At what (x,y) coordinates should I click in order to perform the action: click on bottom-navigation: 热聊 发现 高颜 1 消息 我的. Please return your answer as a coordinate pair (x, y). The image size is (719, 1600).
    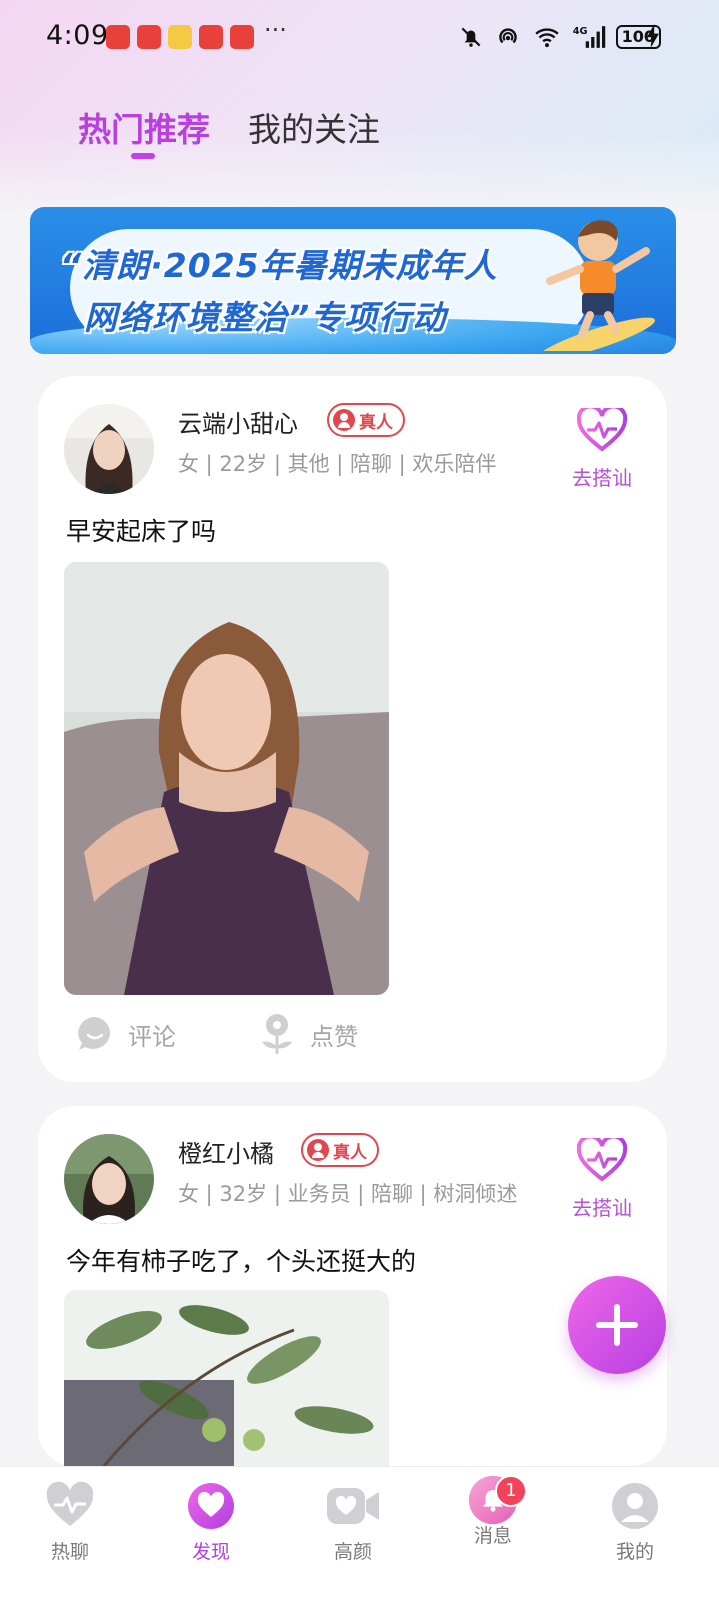
    Looking at the image, I should click on (359, 1533).